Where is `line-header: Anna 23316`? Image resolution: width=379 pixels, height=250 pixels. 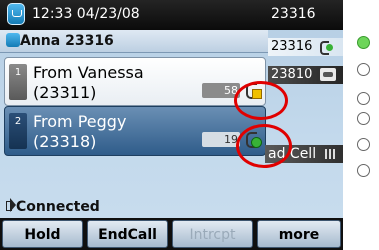
line-header: Anna 23316 is located at coordinates (134, 41).